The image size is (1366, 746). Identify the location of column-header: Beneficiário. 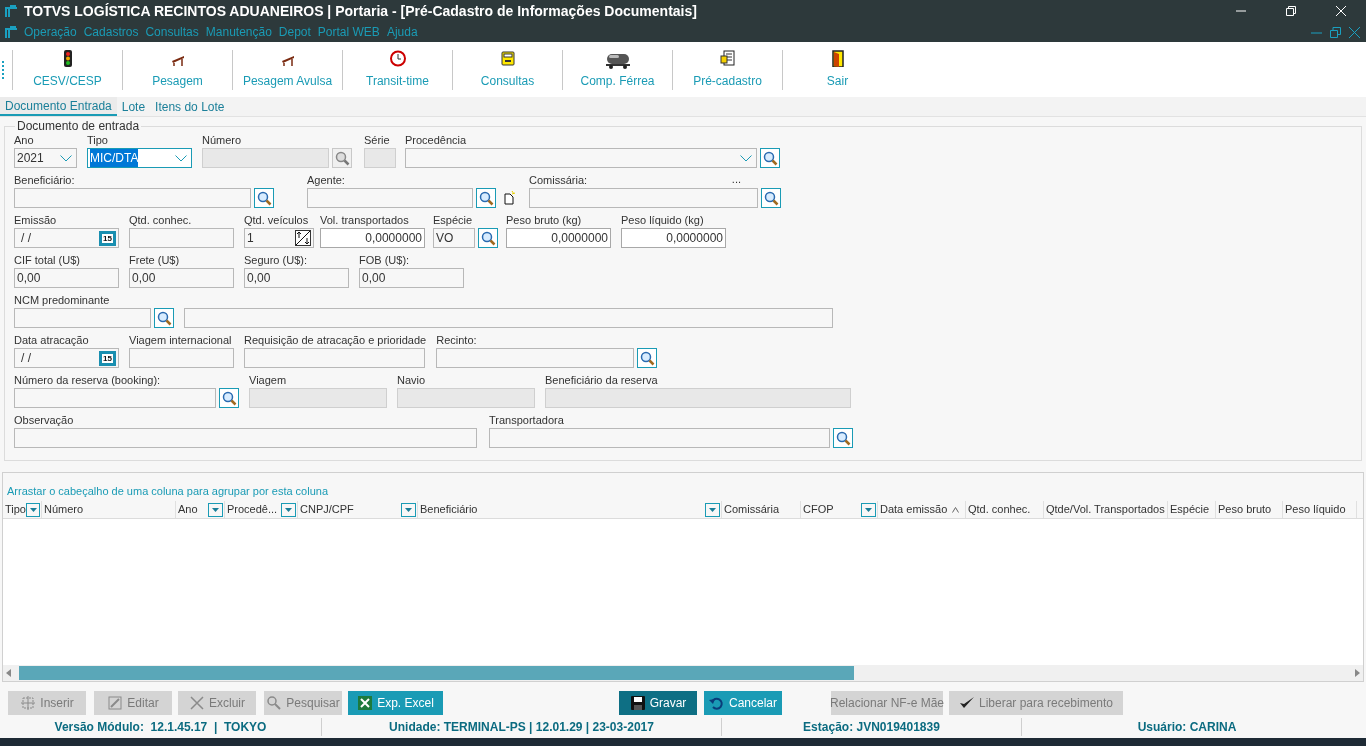
(570, 509).